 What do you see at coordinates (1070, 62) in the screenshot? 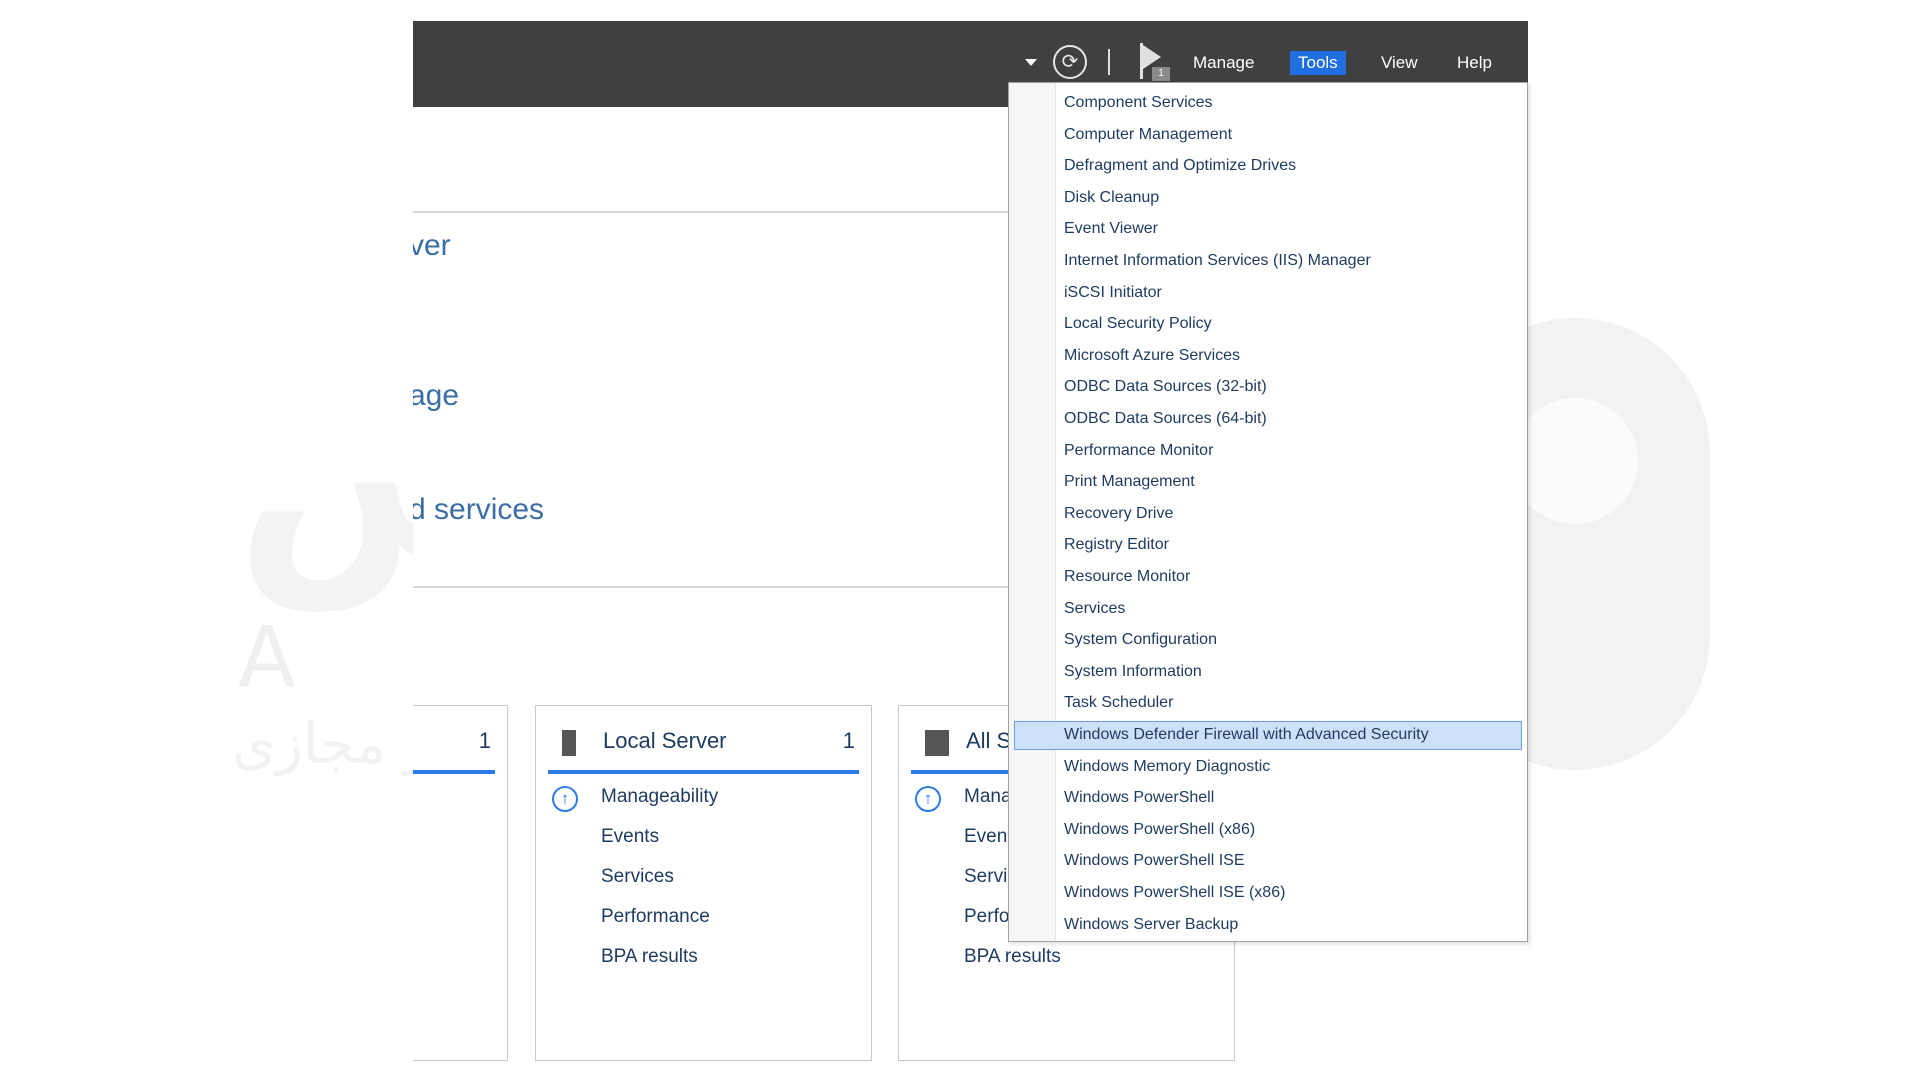
I see `refresh-icon: ⟳` at bounding box center [1070, 62].